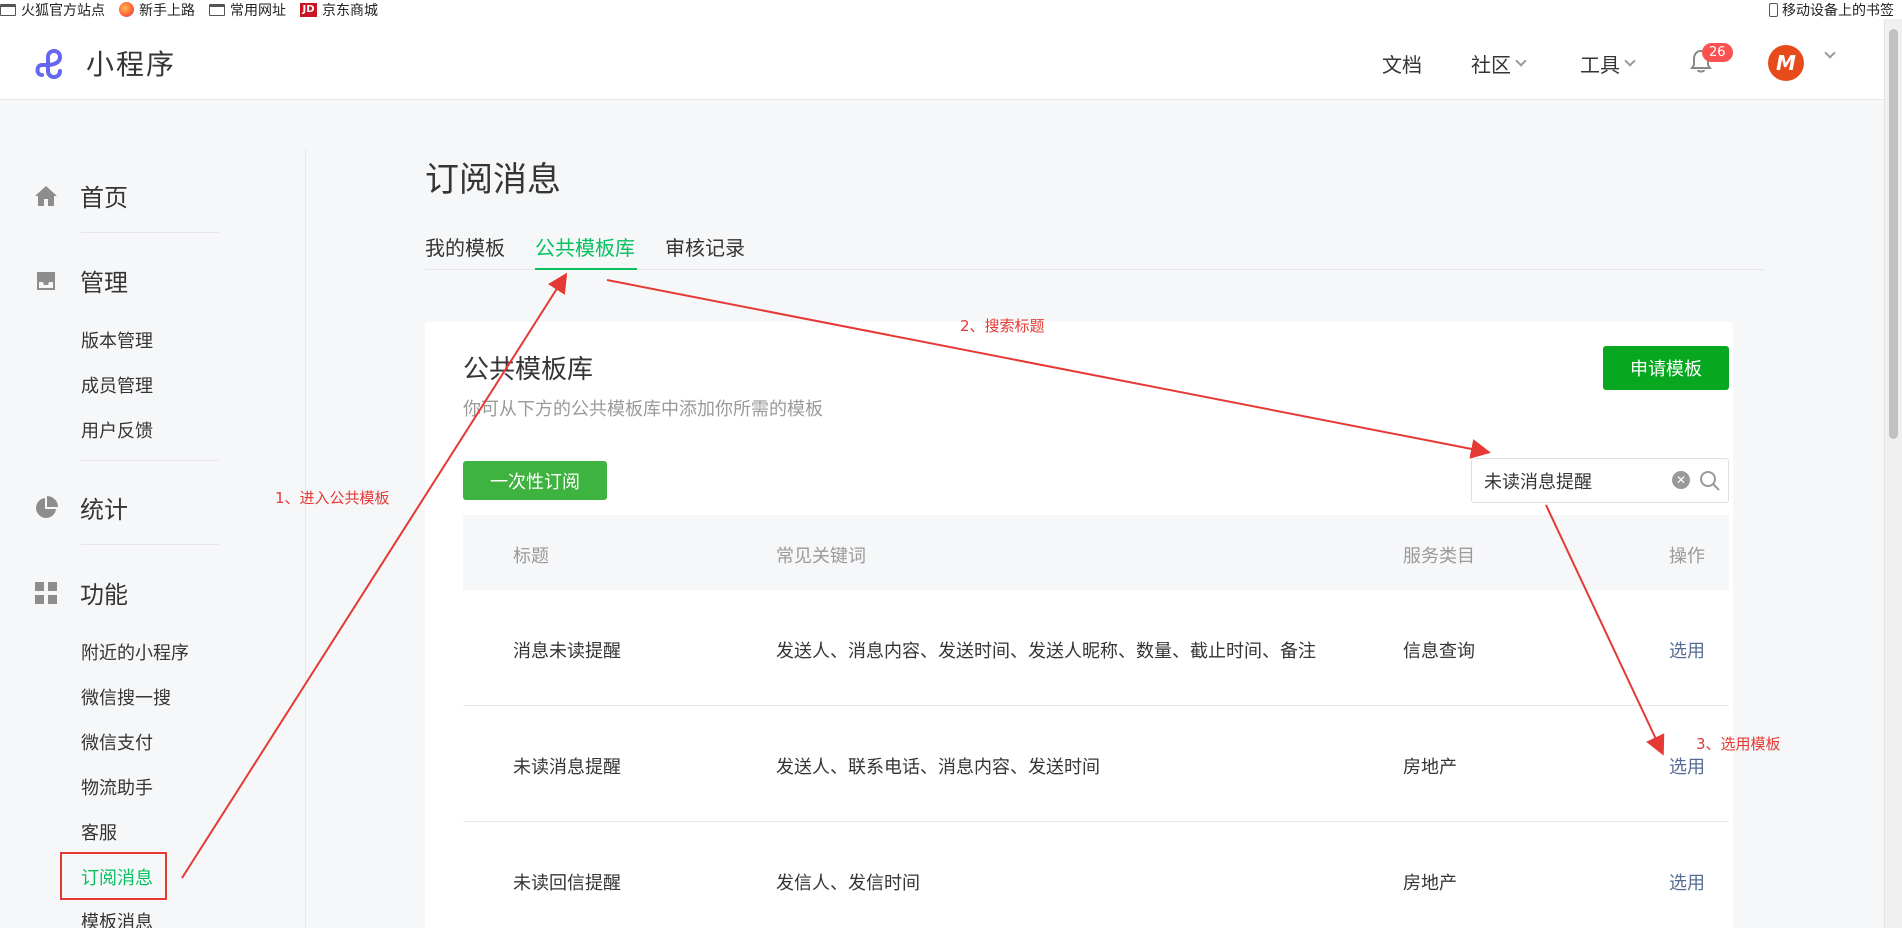  I want to click on jd-icon: JD, so click(308, 9).